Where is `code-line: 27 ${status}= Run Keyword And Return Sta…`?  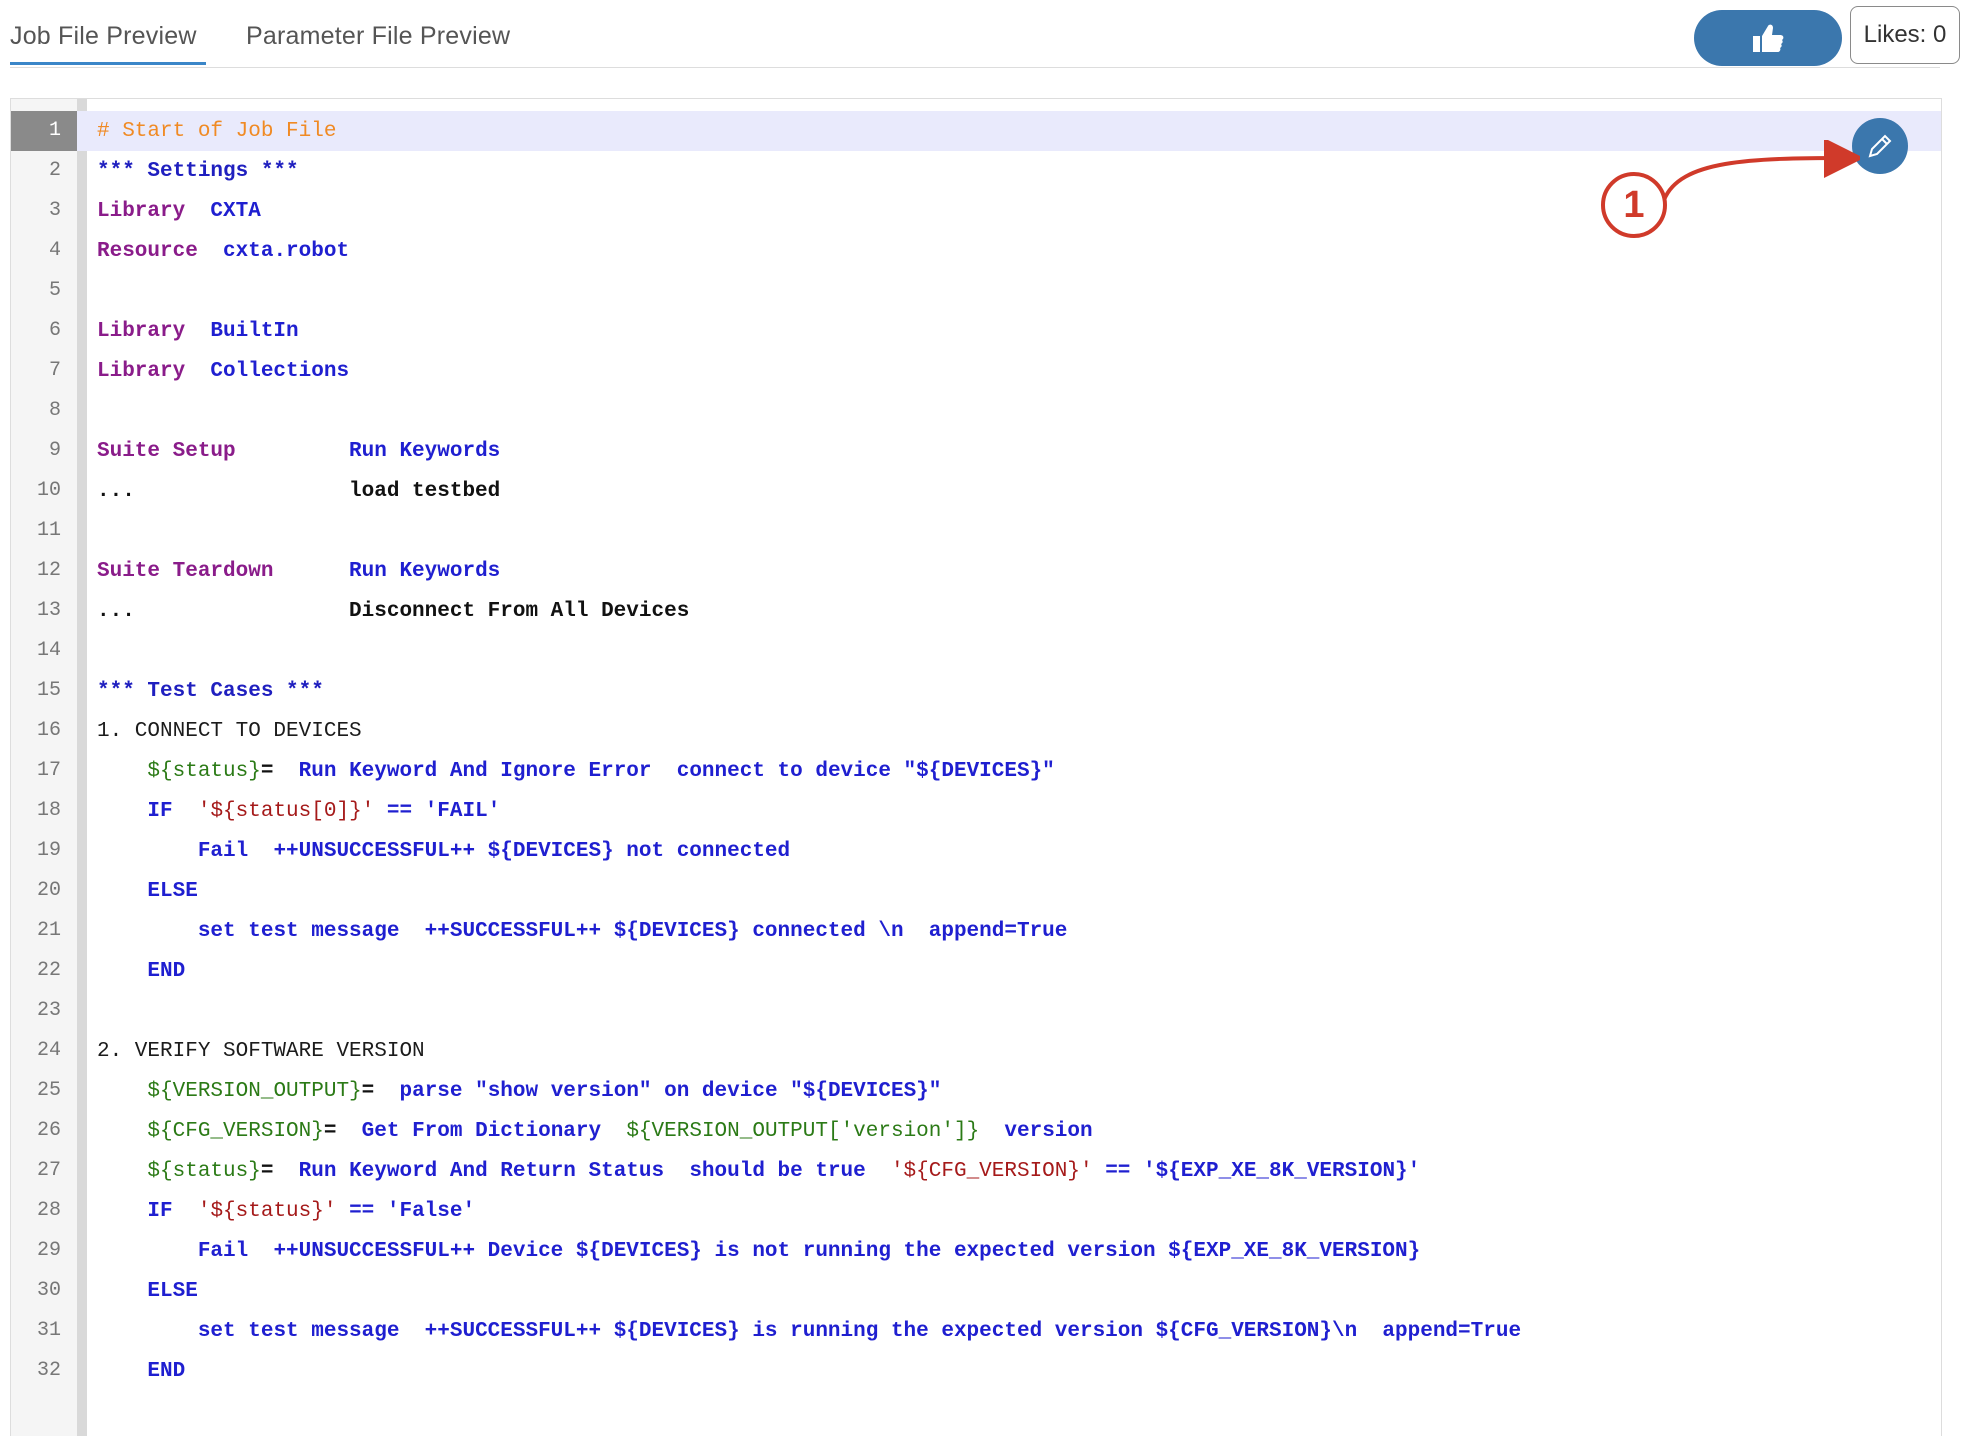
code-line: 27 ${status}= Run Keyword And Return Sta… is located at coordinates (976, 1171).